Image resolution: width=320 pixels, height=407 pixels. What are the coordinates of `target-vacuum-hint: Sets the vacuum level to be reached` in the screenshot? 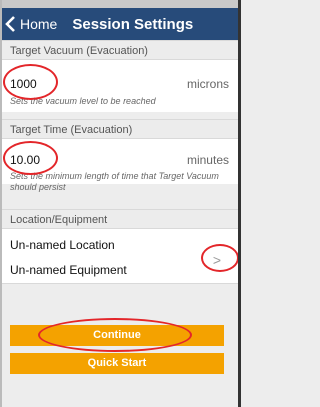 It's located at (83, 101).